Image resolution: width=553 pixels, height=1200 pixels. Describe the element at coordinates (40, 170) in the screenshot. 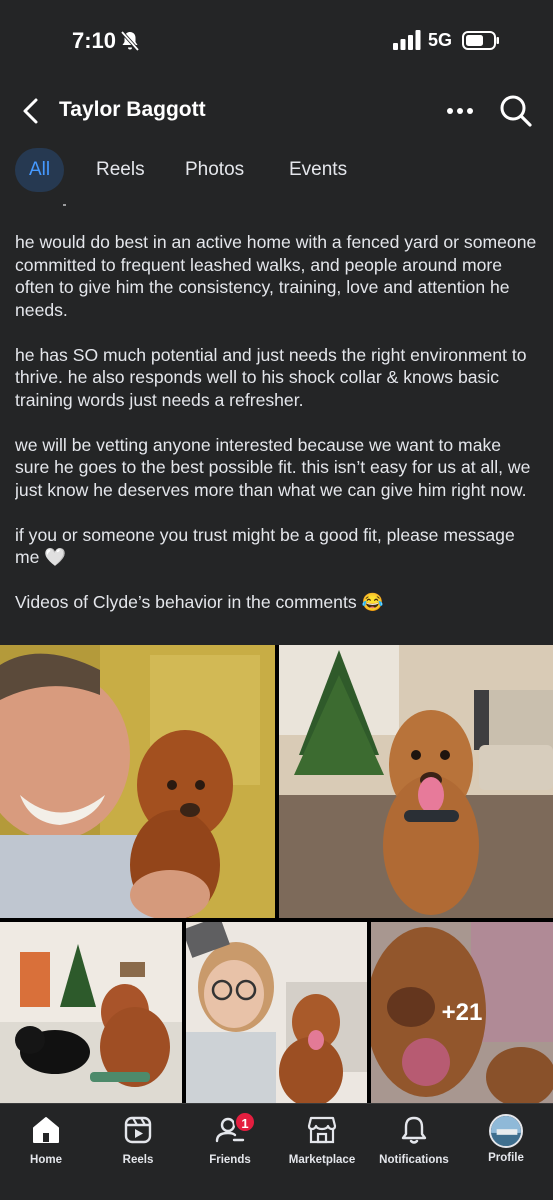

I see `tab-all: All` at that location.